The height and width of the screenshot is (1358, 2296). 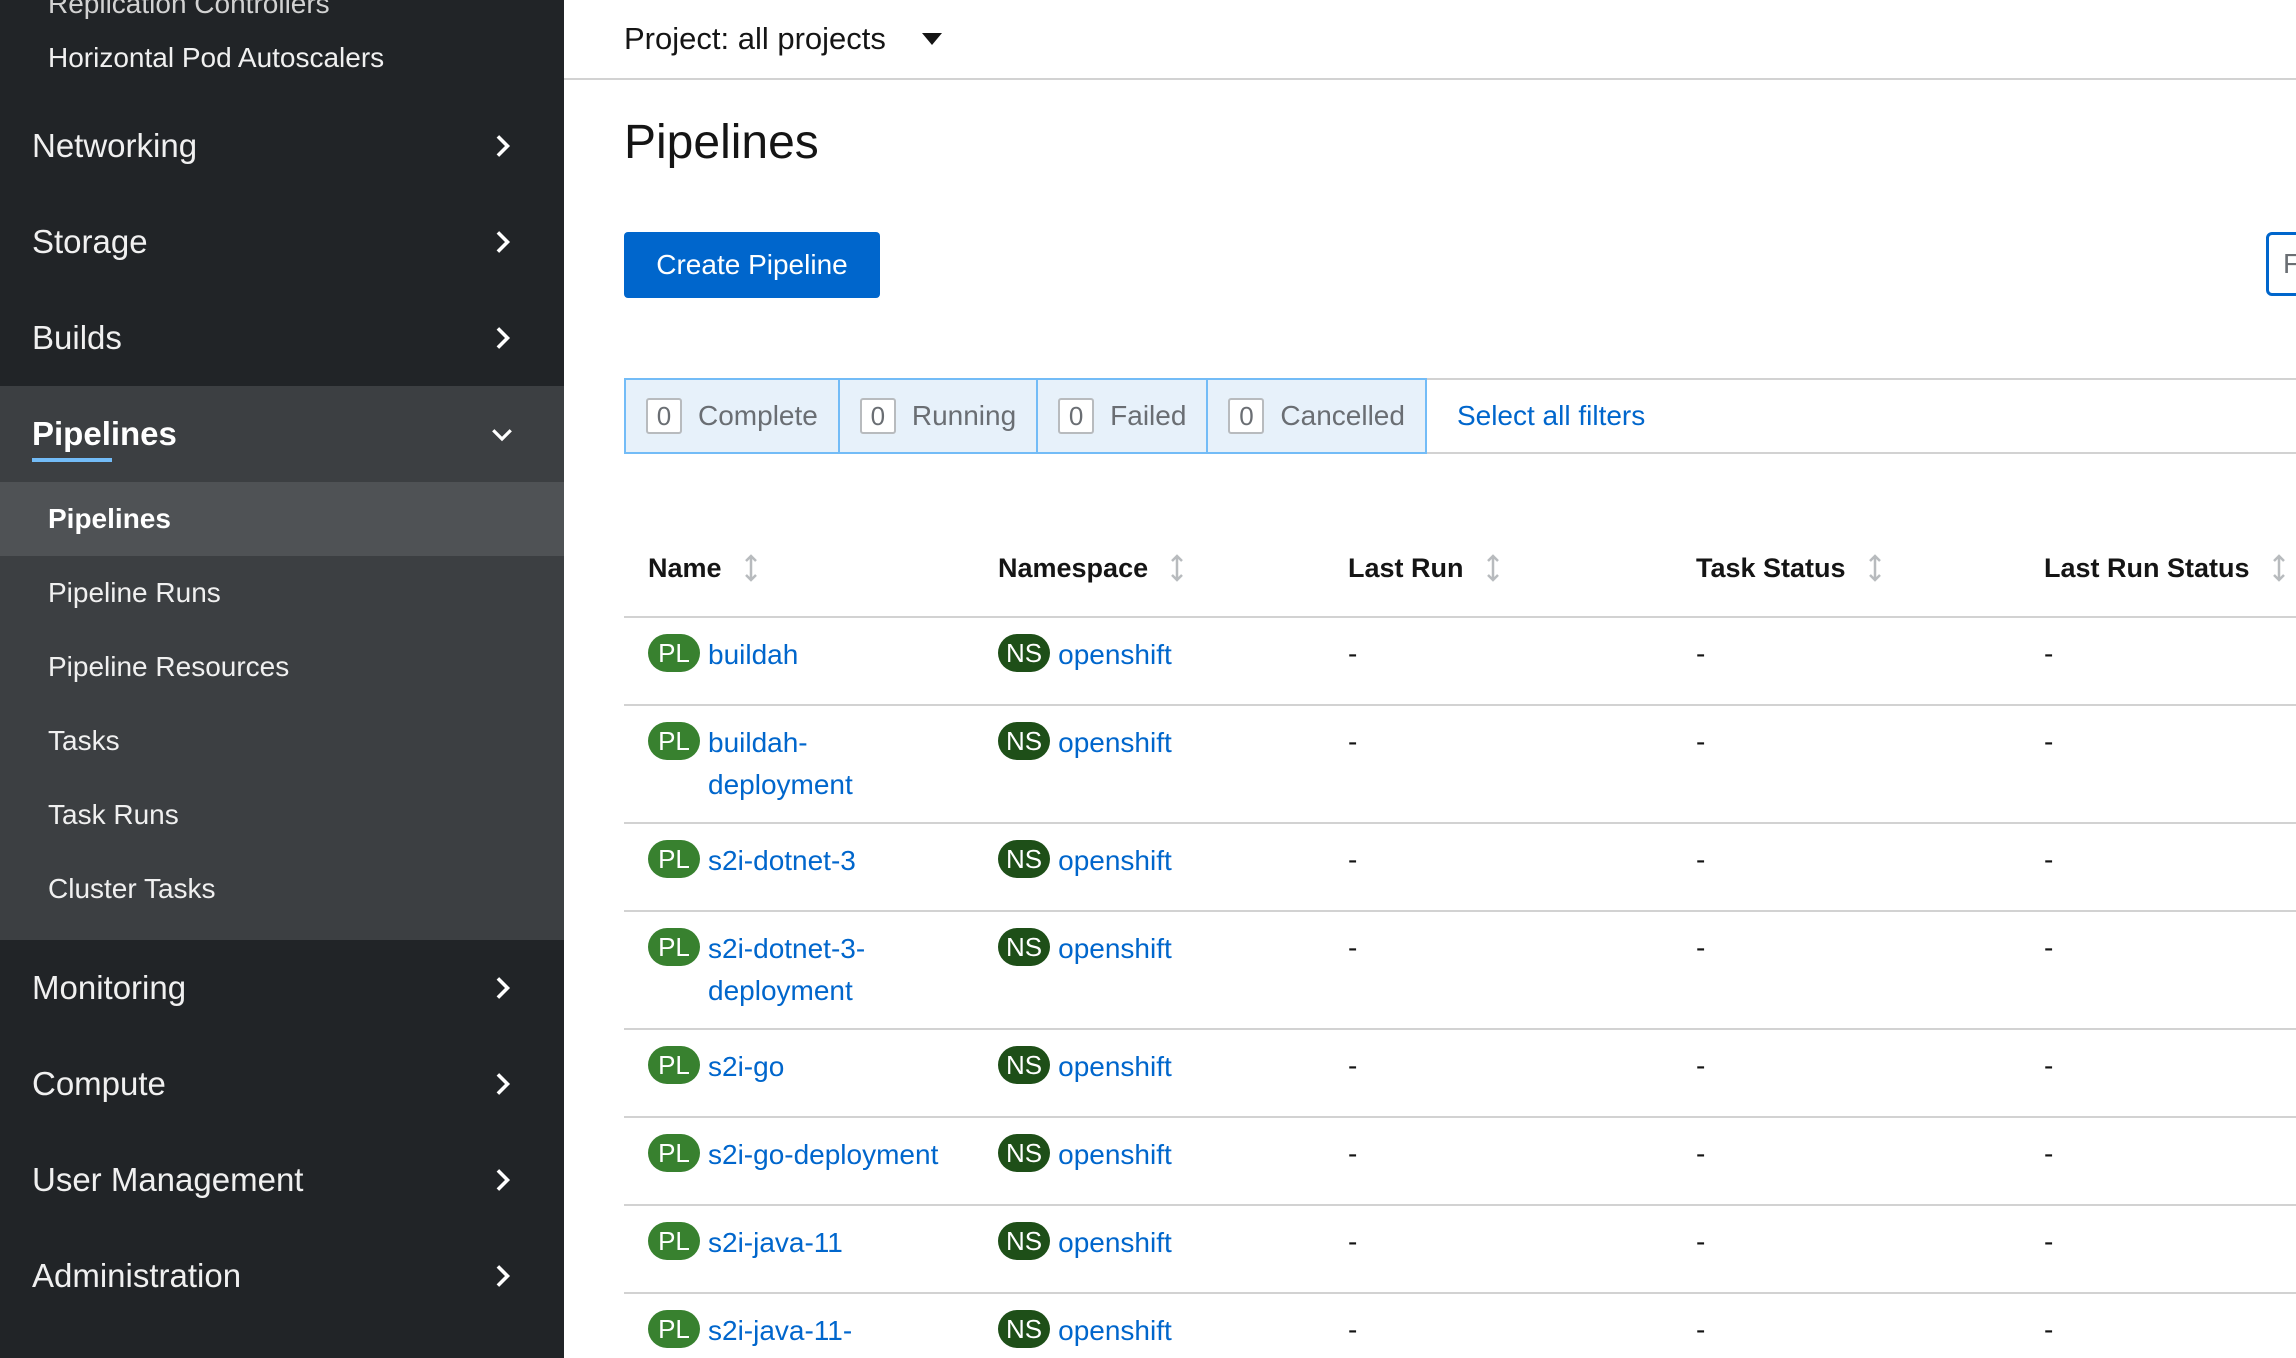 I want to click on table-row: PL s2i-java-11- NS openshift - - -, so click(x=1460, y=1326).